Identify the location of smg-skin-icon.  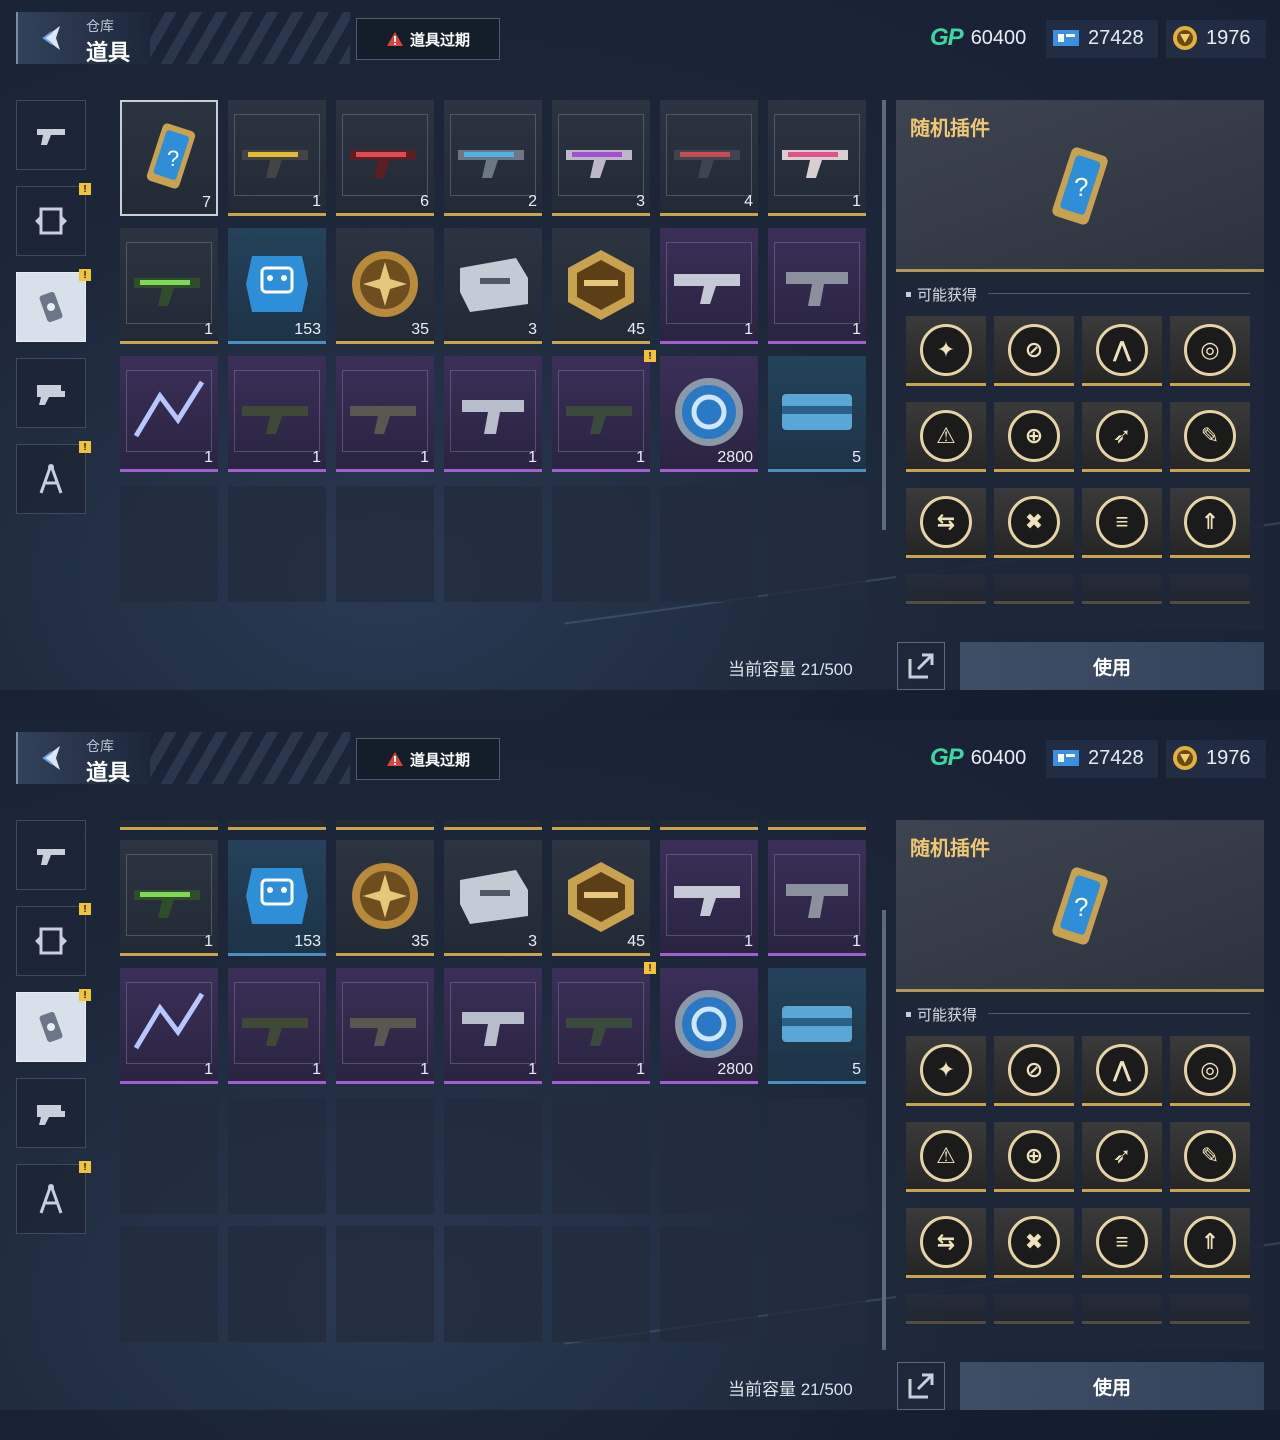
(707, 289).